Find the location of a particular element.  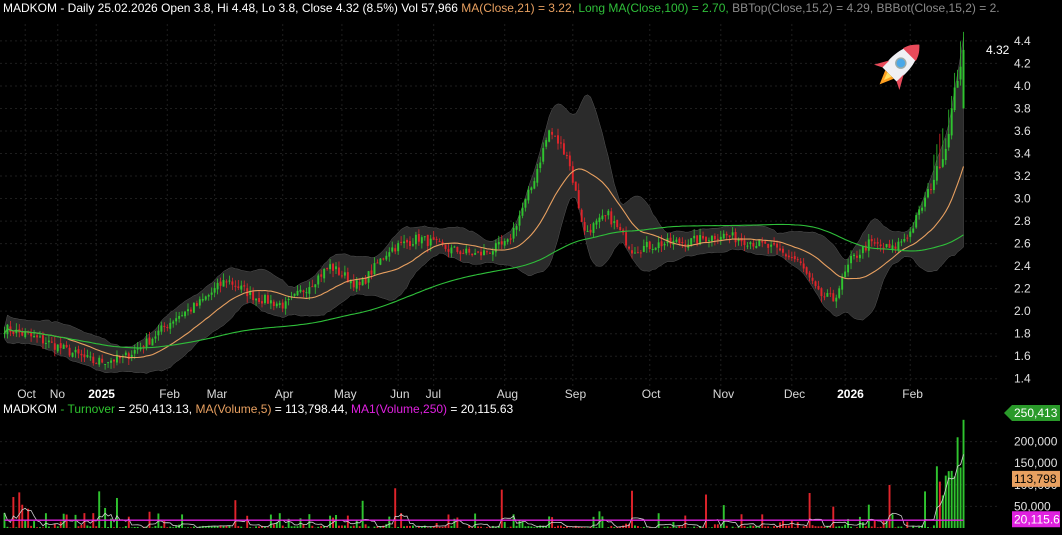

svg-text: 113,798 is located at coordinates (1035, 479).